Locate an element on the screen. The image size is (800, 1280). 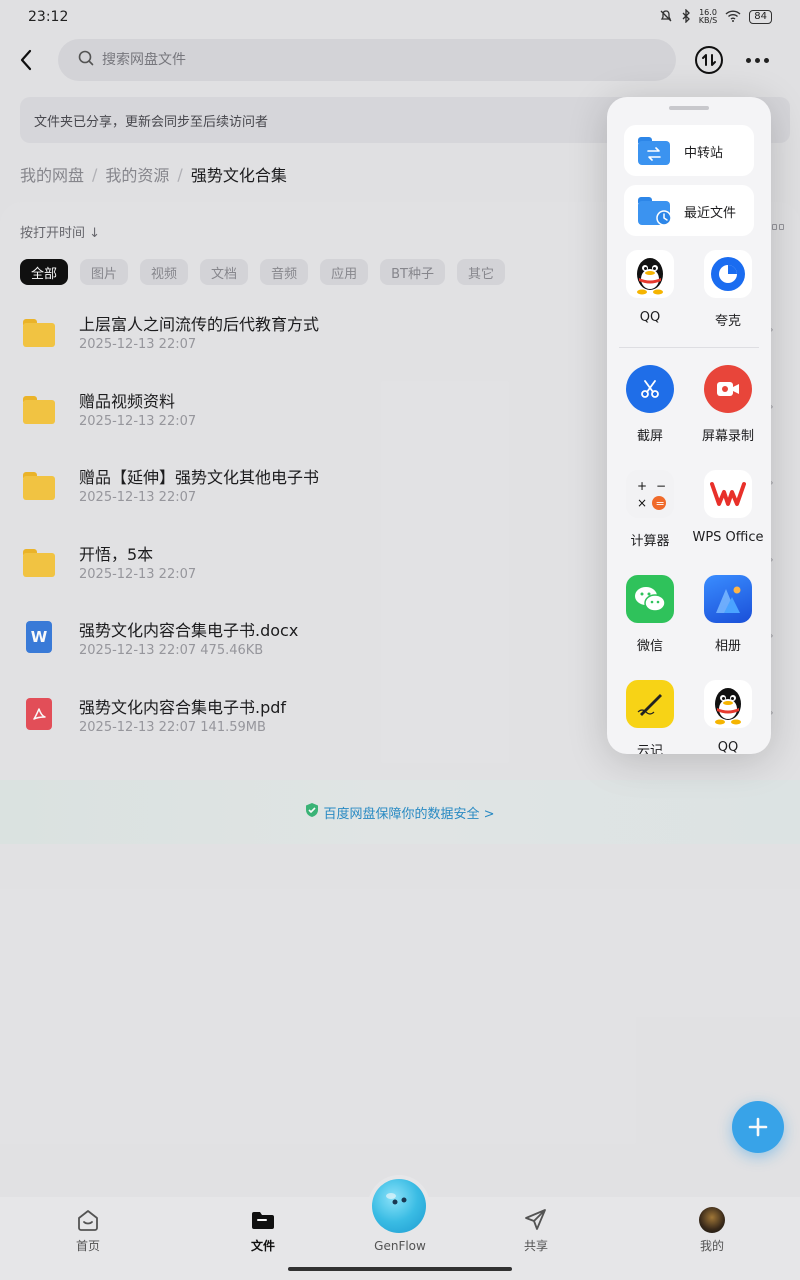
chip-videos: 视频 is located at coordinates (164, 272).